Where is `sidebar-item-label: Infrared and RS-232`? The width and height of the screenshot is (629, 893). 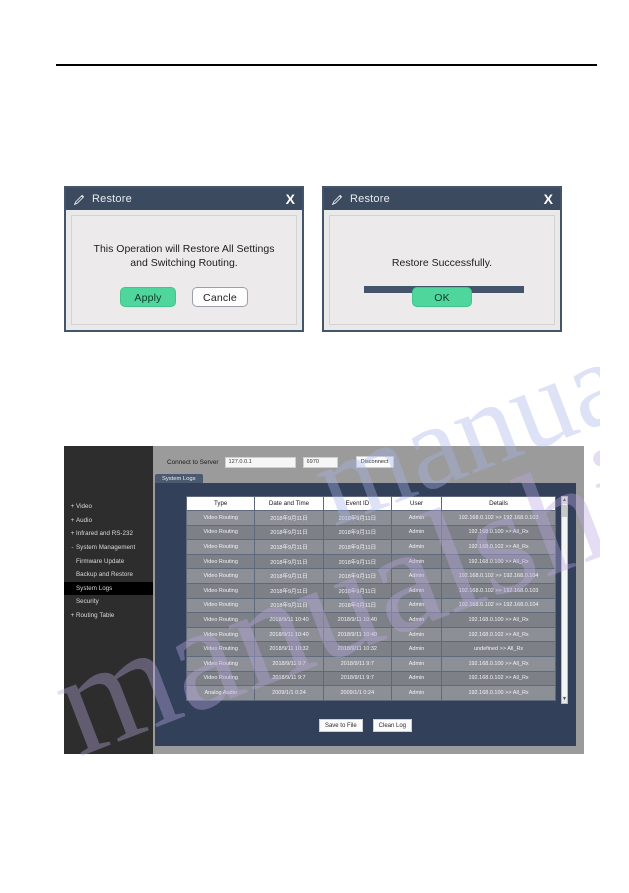 sidebar-item-label: Infrared and RS-232 is located at coordinates (105, 534).